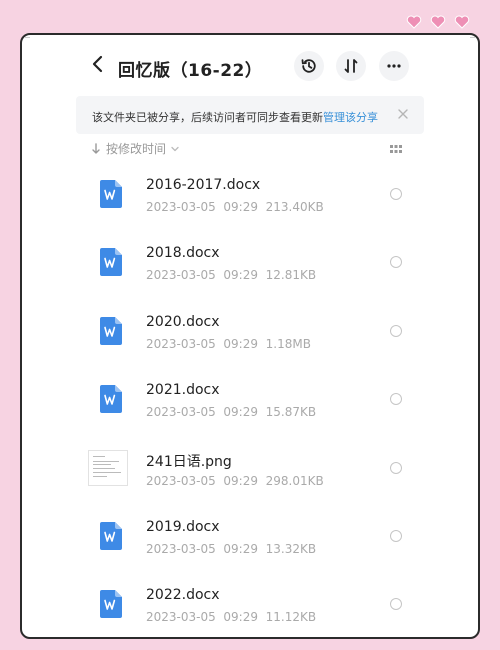 This screenshot has width=500, height=650. I want to click on file-row: 2016-2017.docx 2023-03-05 09:29 213.40KB, so click(250, 200).